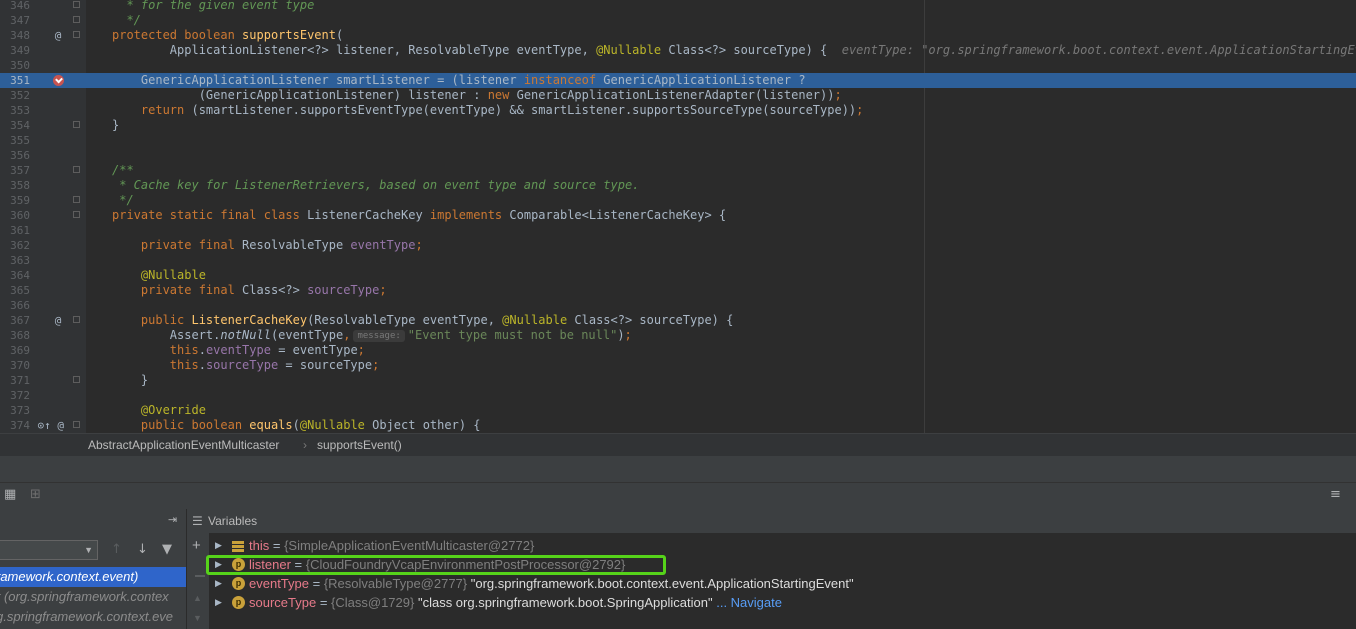 The height and width of the screenshot is (629, 1356). What do you see at coordinates (20, 50) in the screenshot?
I see `line-number: 349` at bounding box center [20, 50].